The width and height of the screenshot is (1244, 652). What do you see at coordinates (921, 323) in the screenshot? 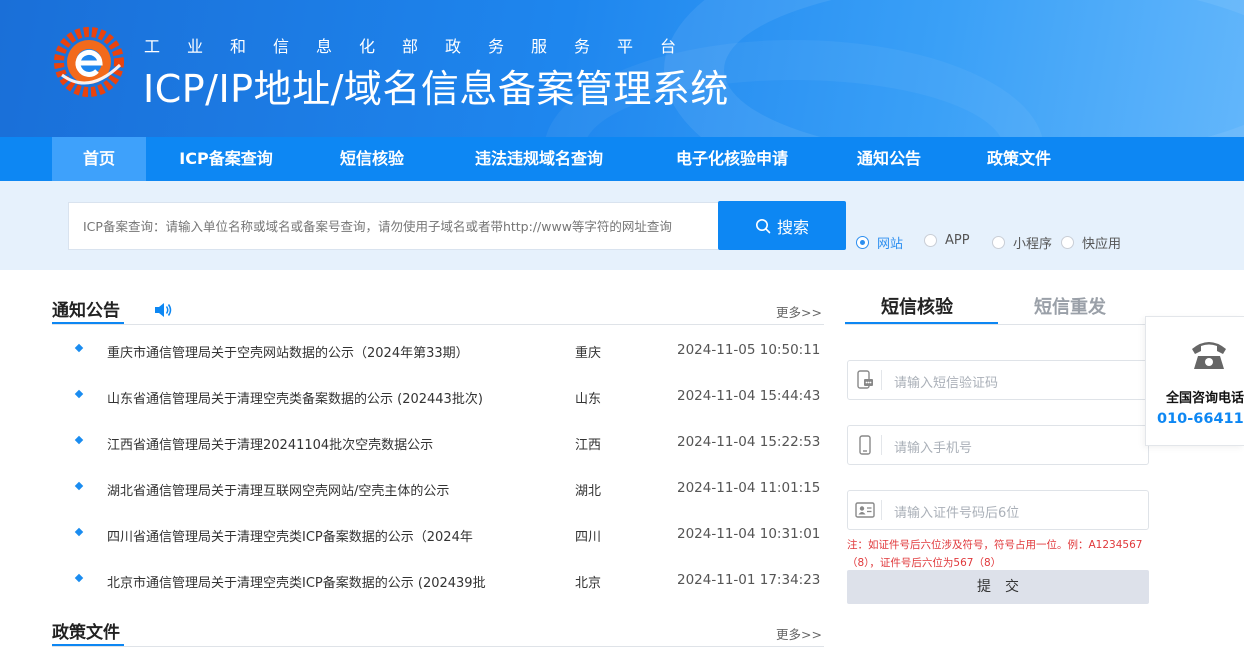
I see `tab-underline` at bounding box center [921, 323].